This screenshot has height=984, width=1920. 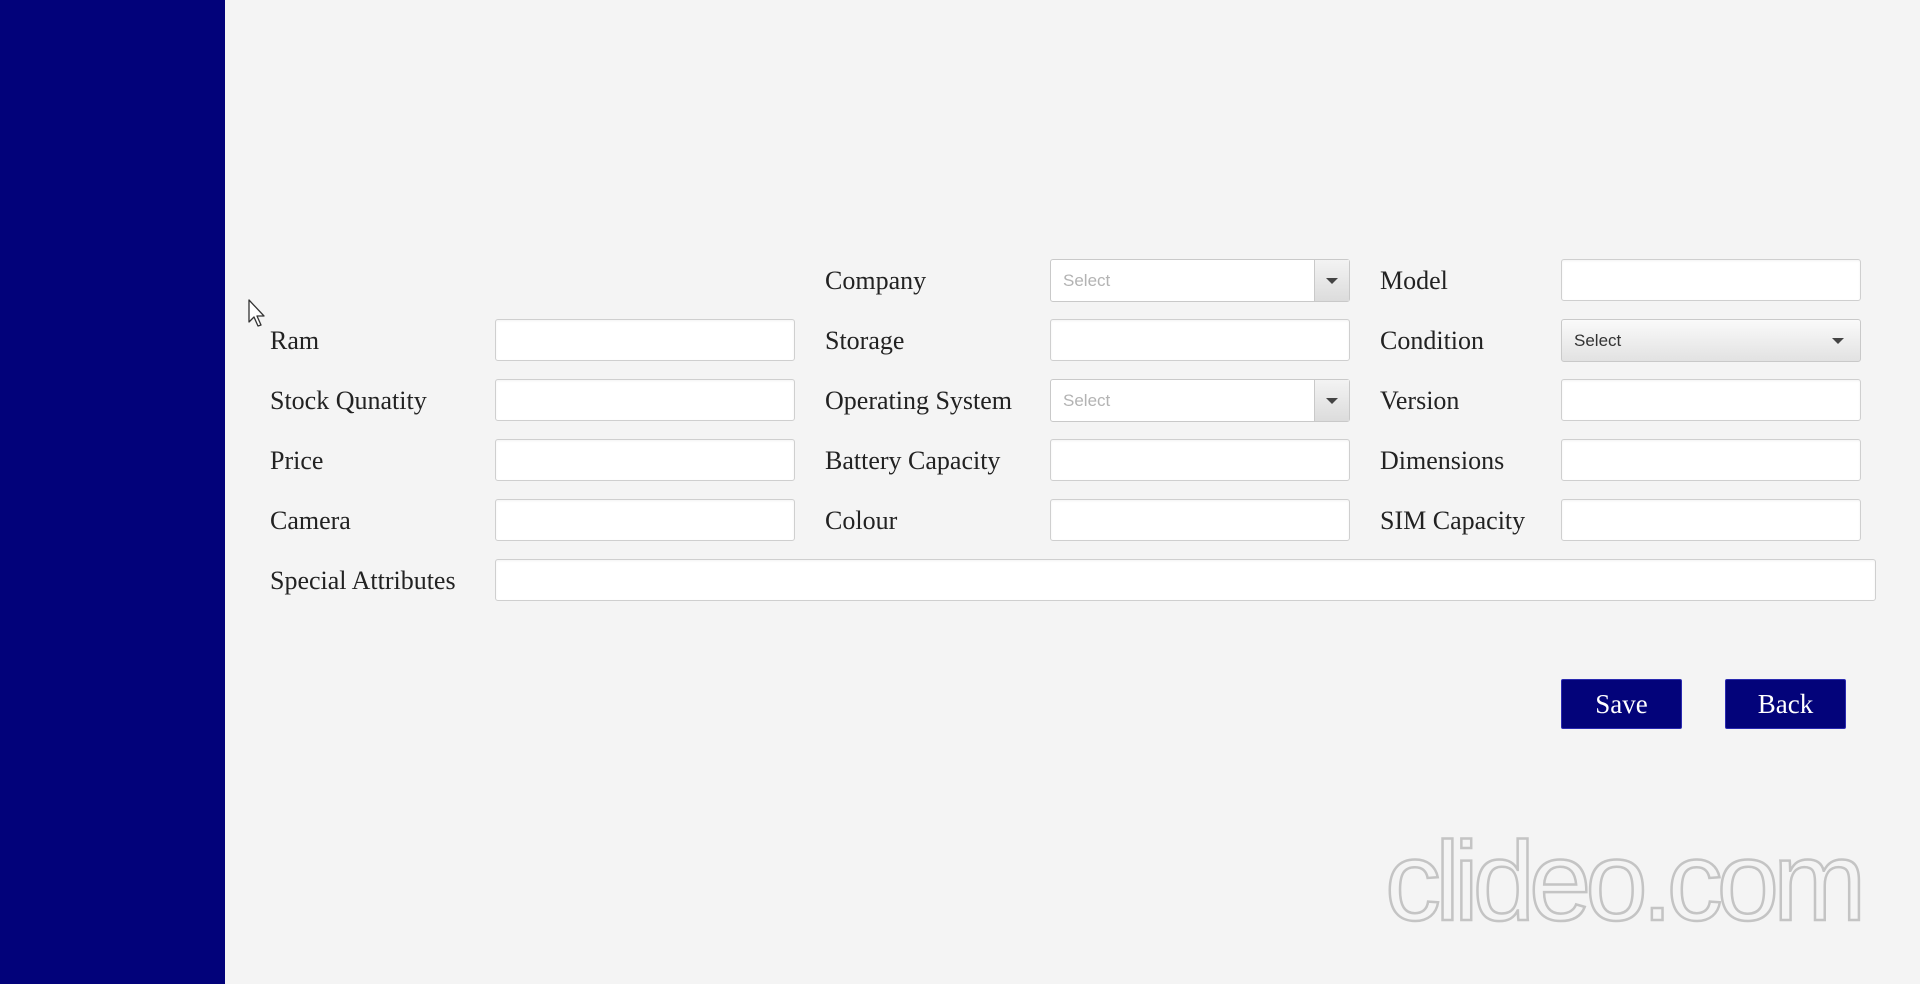 I want to click on battery-capacity-label: Battery Capacity, so click(x=913, y=460).